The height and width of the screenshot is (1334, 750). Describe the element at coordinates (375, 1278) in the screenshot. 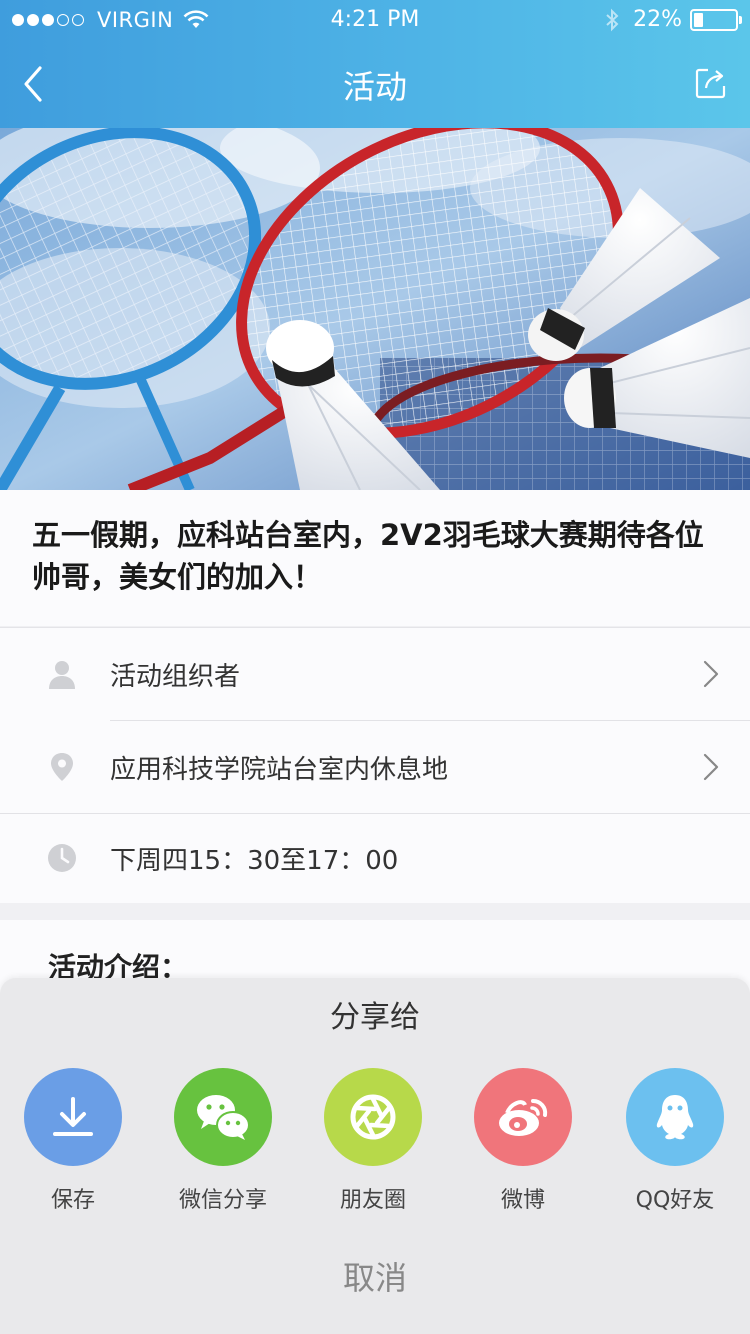

I see `cancel-button: 取消` at that location.